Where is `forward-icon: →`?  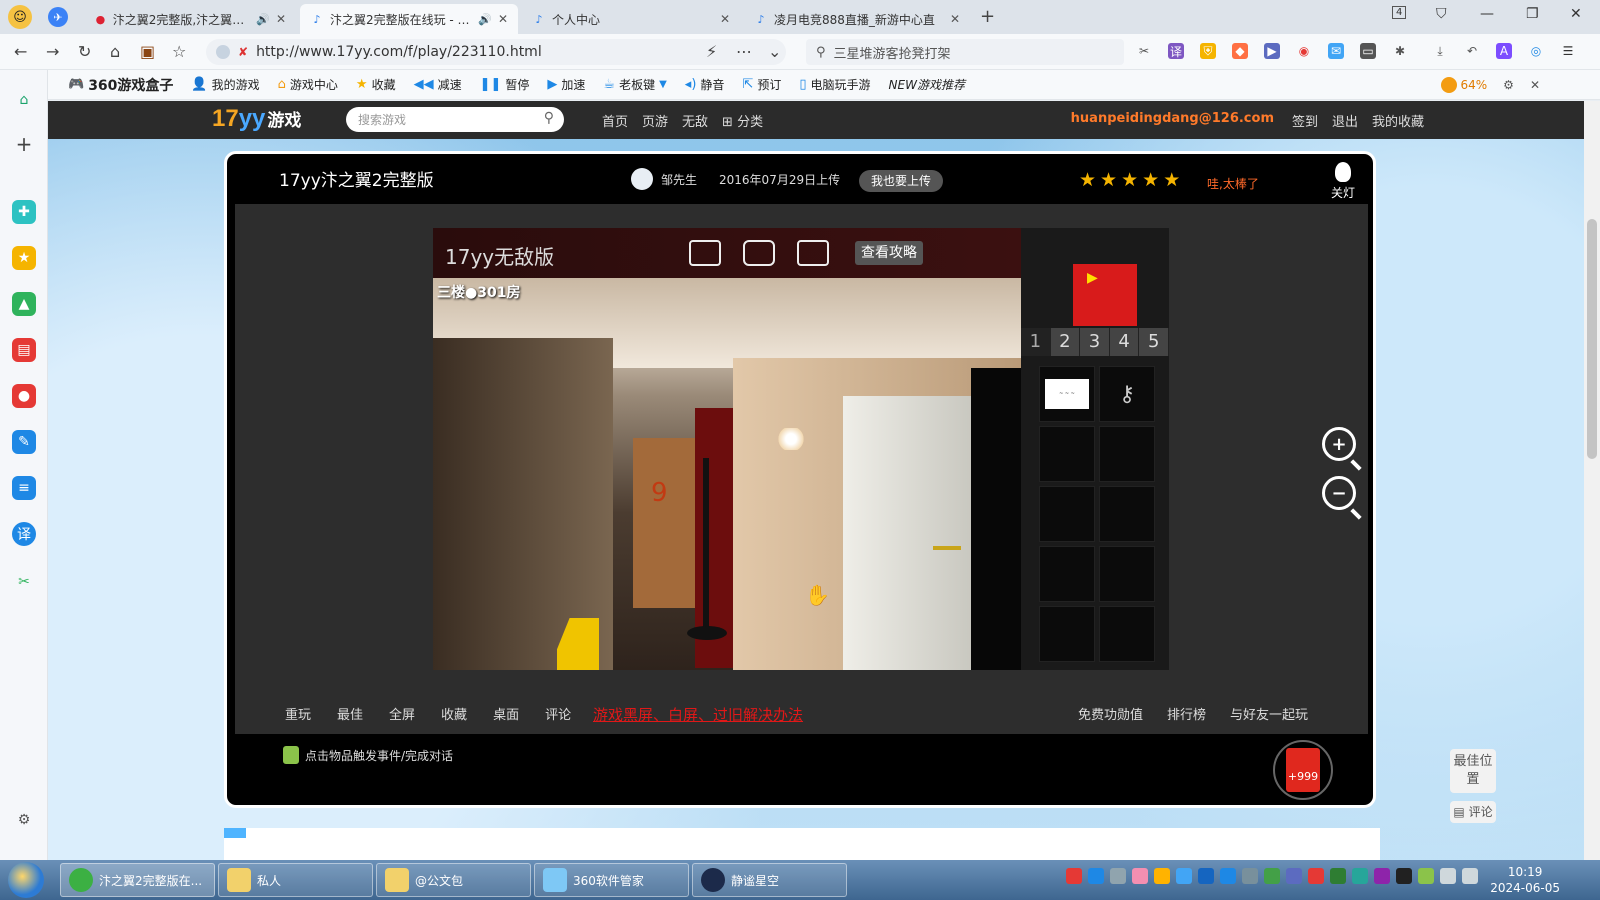
forward-icon: → is located at coordinates (52, 51).